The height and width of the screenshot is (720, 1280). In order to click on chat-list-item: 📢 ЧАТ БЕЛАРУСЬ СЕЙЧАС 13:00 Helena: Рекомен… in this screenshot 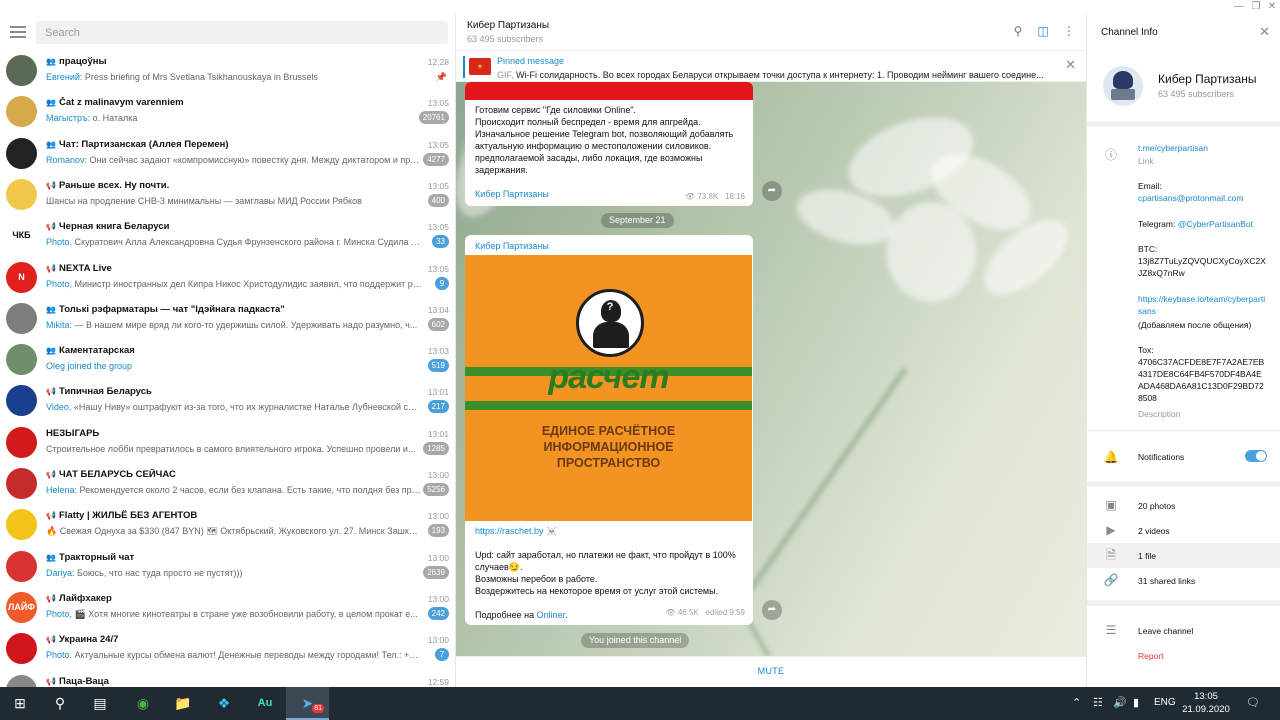, I will do `click(227, 486)`.